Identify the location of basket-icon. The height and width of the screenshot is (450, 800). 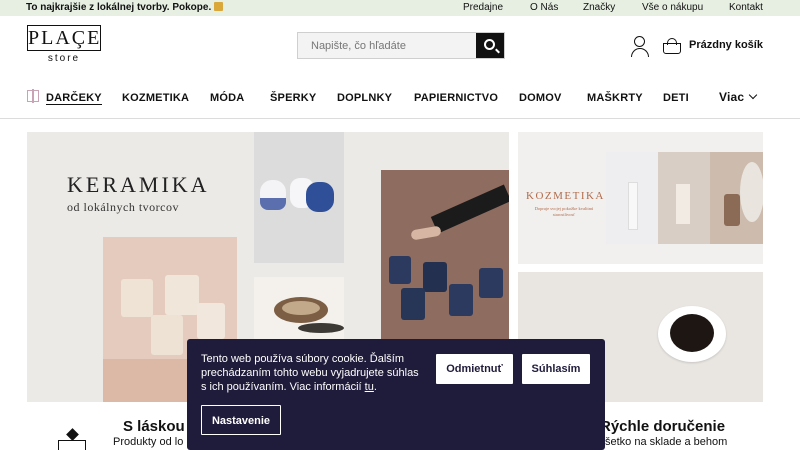
(672, 46).